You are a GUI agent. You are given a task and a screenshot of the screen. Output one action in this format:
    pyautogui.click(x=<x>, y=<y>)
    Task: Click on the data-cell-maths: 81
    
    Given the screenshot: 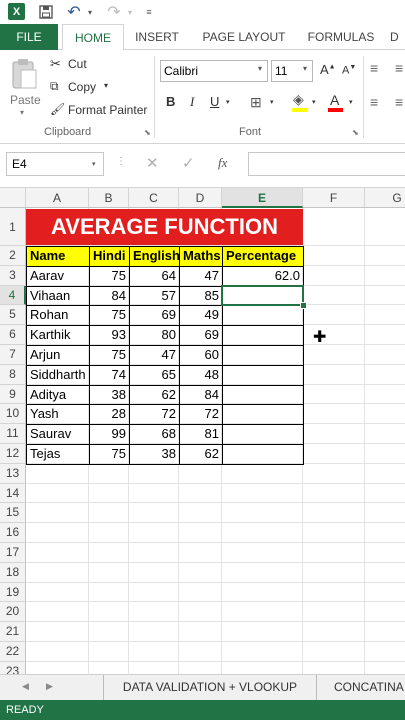 What is the action you would take?
    pyautogui.click(x=201, y=434)
    